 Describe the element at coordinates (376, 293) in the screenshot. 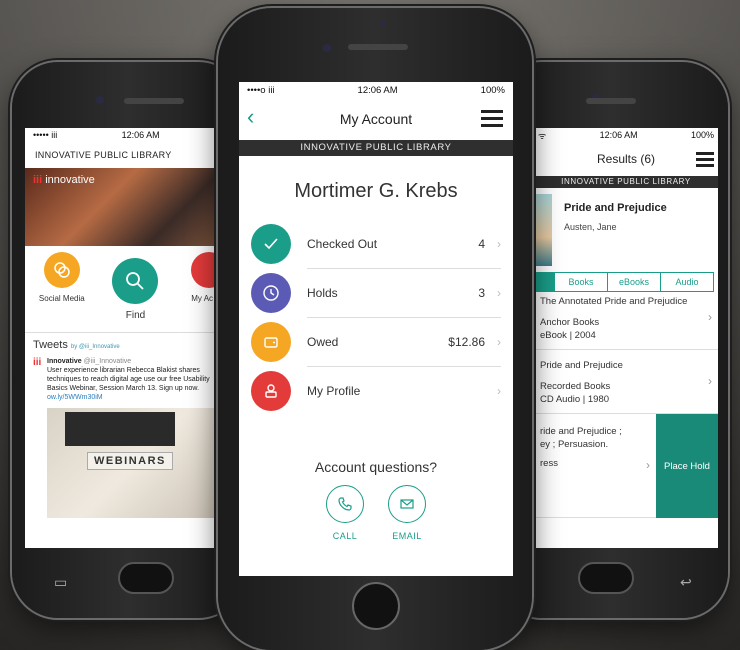

I see `account-row-holds: Holds 3 ›` at that location.